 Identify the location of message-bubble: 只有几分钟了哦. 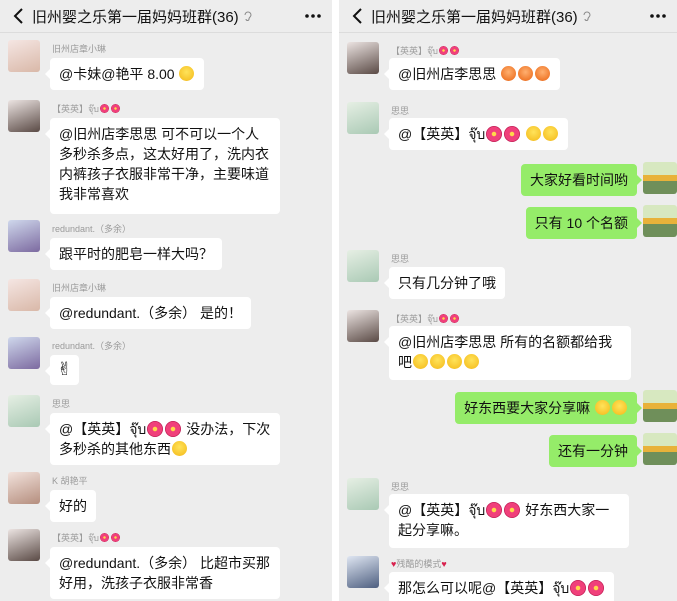
(444, 283).